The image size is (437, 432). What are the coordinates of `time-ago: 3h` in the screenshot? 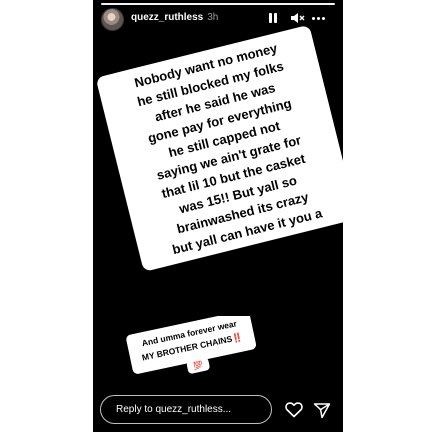 It's located at (213, 17).